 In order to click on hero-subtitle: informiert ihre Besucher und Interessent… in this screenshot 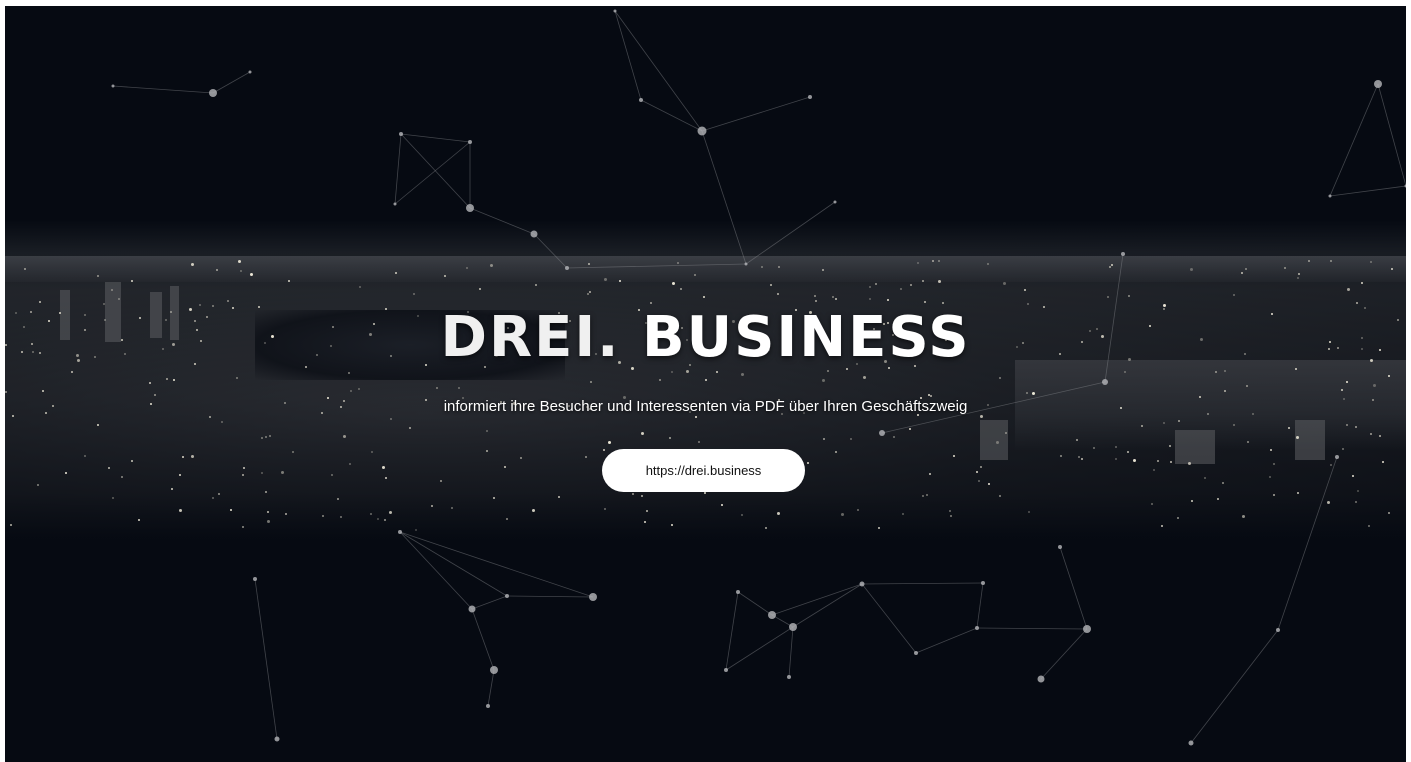, I will do `click(705, 406)`.